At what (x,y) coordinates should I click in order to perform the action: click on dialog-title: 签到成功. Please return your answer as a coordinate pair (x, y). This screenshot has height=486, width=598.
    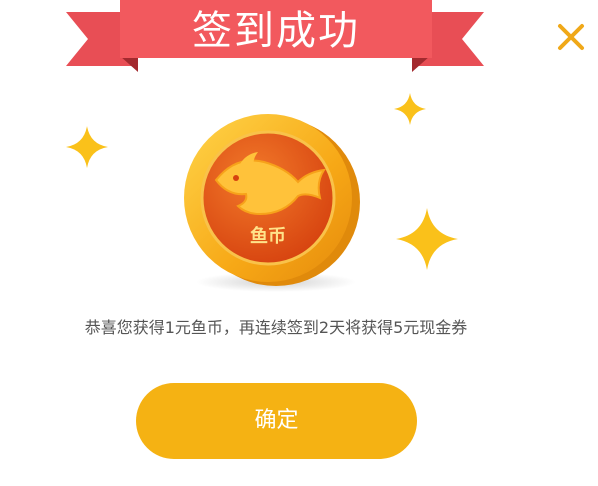
    Looking at the image, I should click on (276, 31).